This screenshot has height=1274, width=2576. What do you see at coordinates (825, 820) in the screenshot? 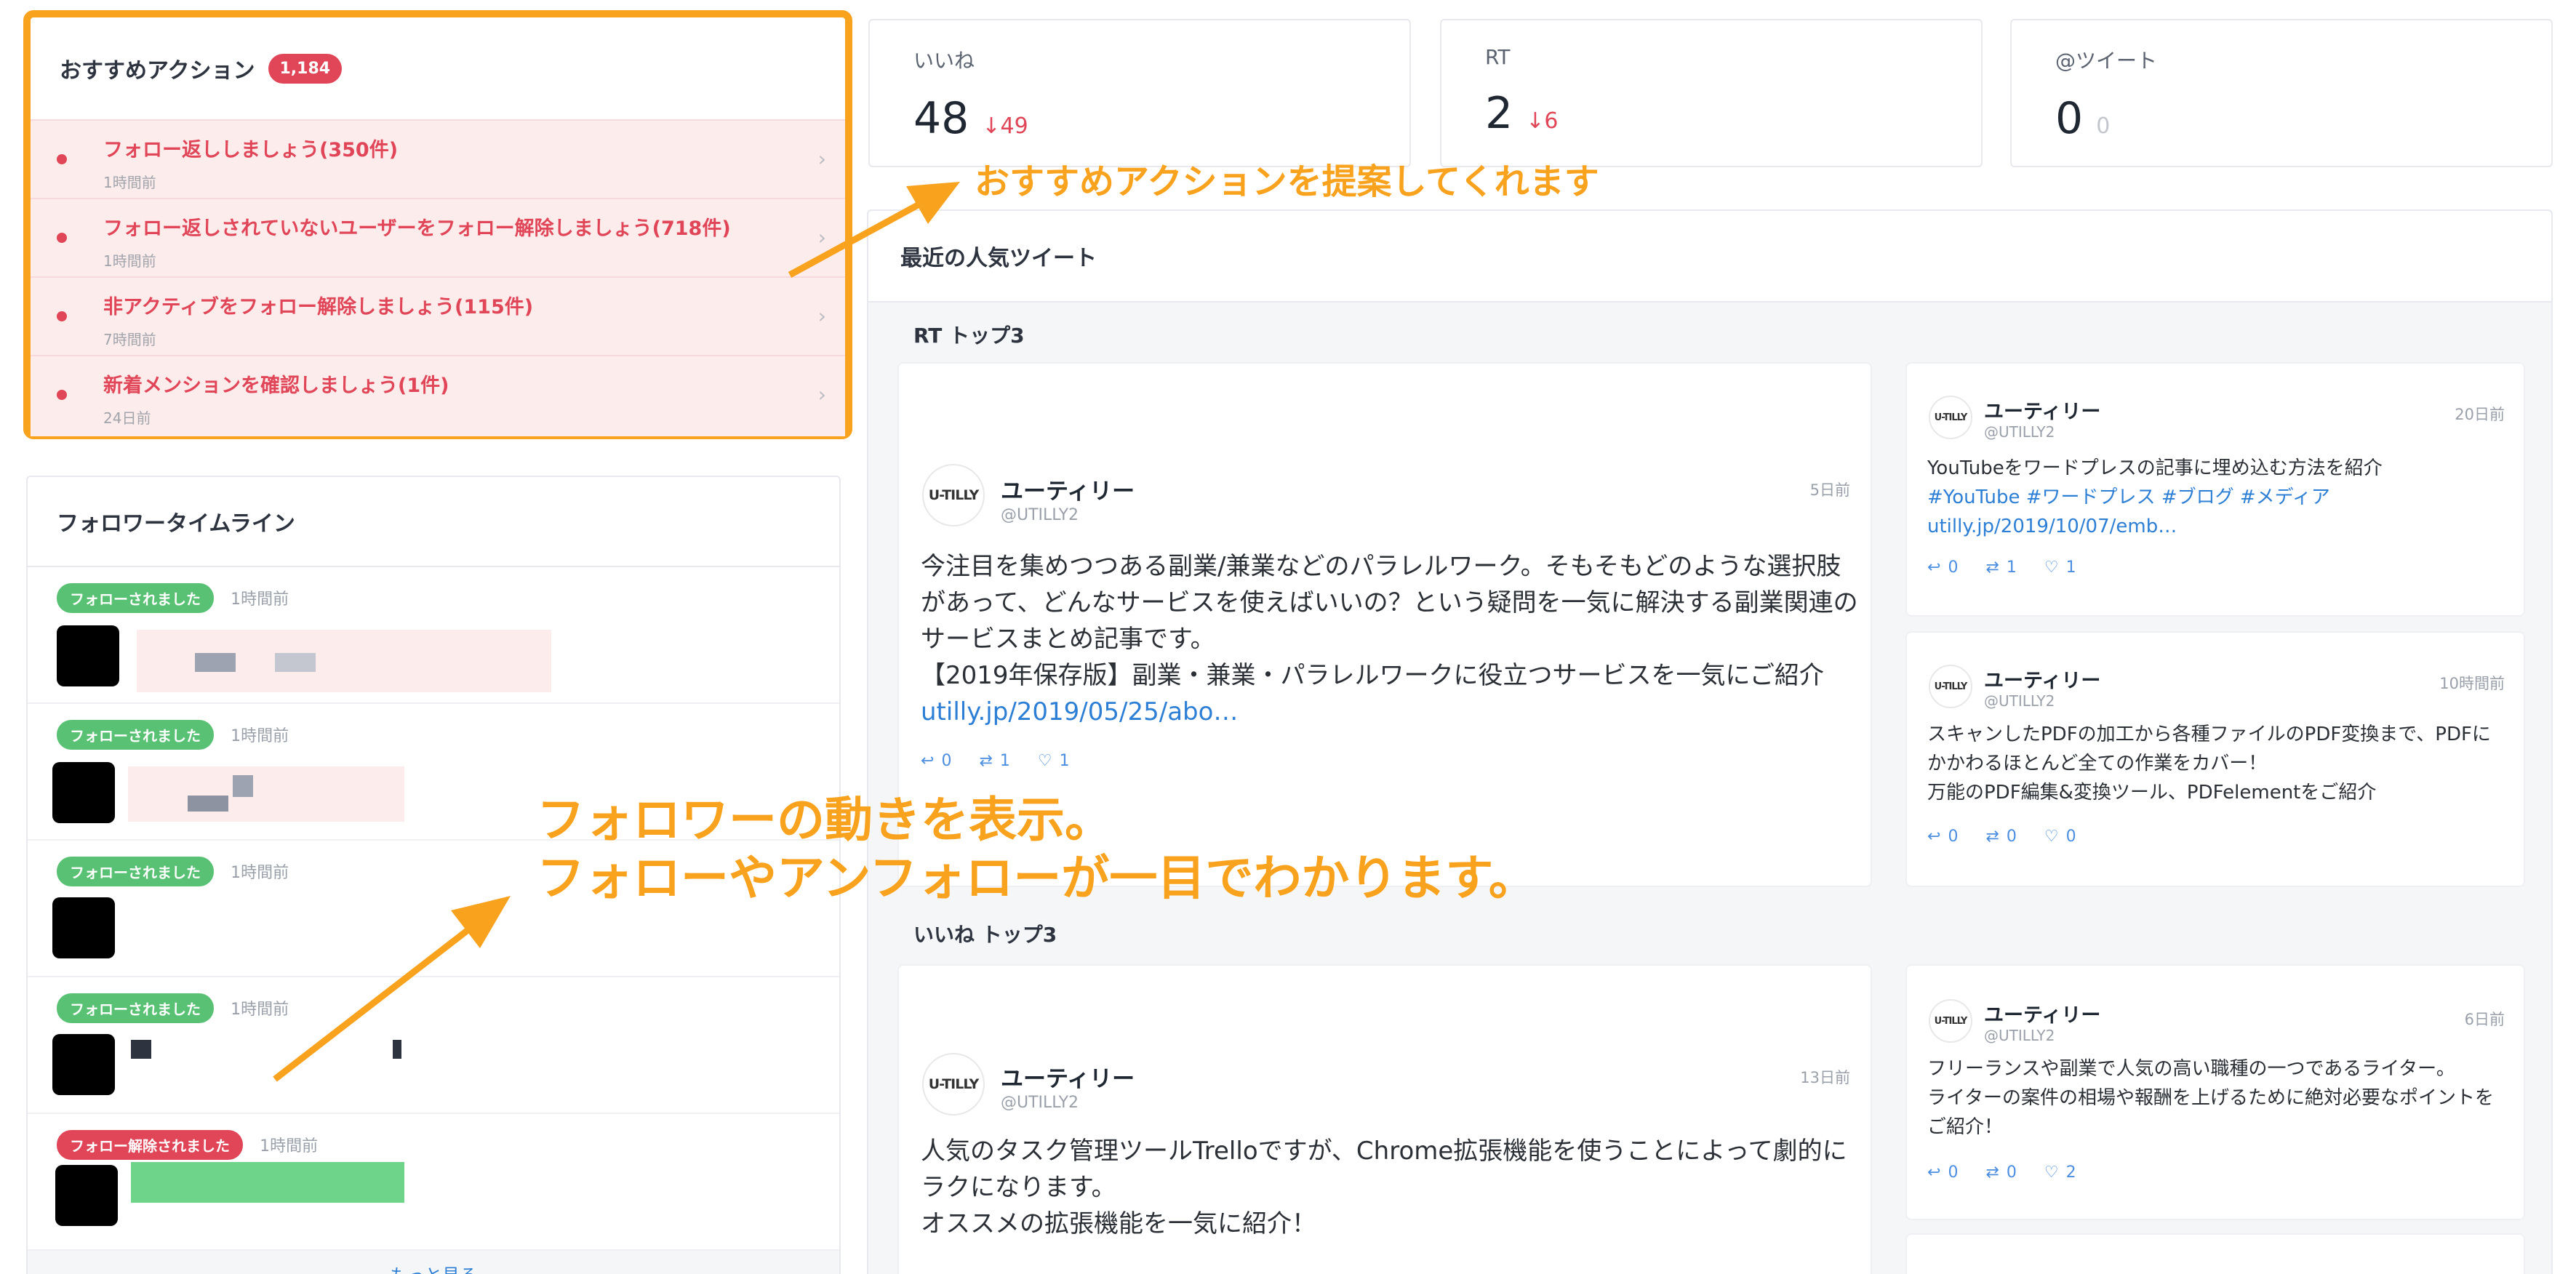
I see `annotation-timeline-1: フォロワーの動きを表示。` at bounding box center [825, 820].